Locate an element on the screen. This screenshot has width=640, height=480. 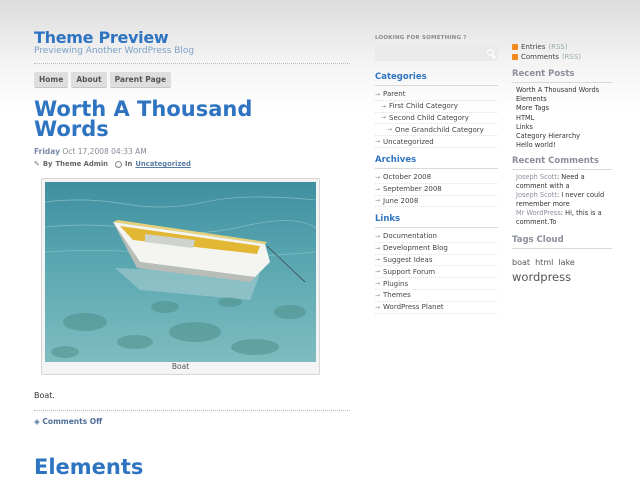
post-body: Boat. is located at coordinates (44, 395).